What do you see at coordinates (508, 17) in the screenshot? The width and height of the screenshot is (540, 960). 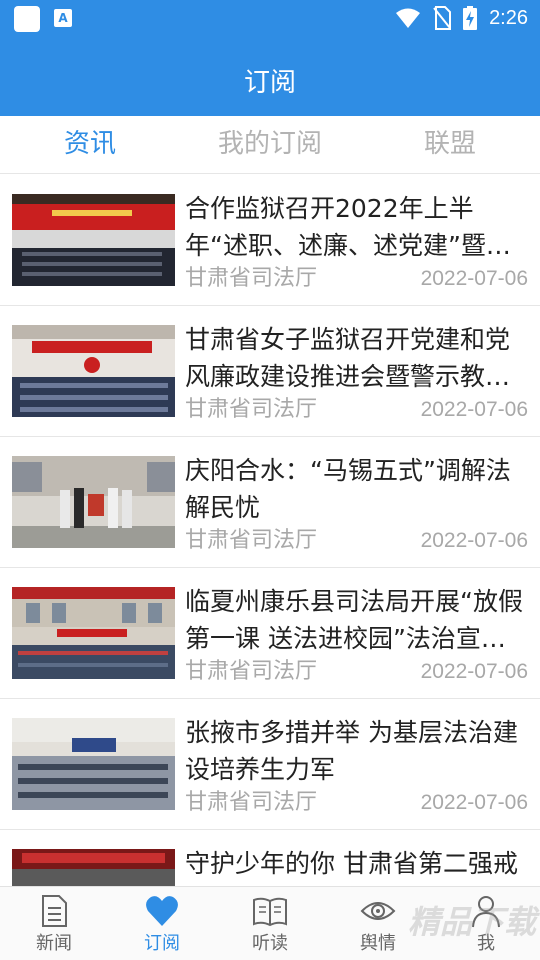 I see `clock: 2:26` at bounding box center [508, 17].